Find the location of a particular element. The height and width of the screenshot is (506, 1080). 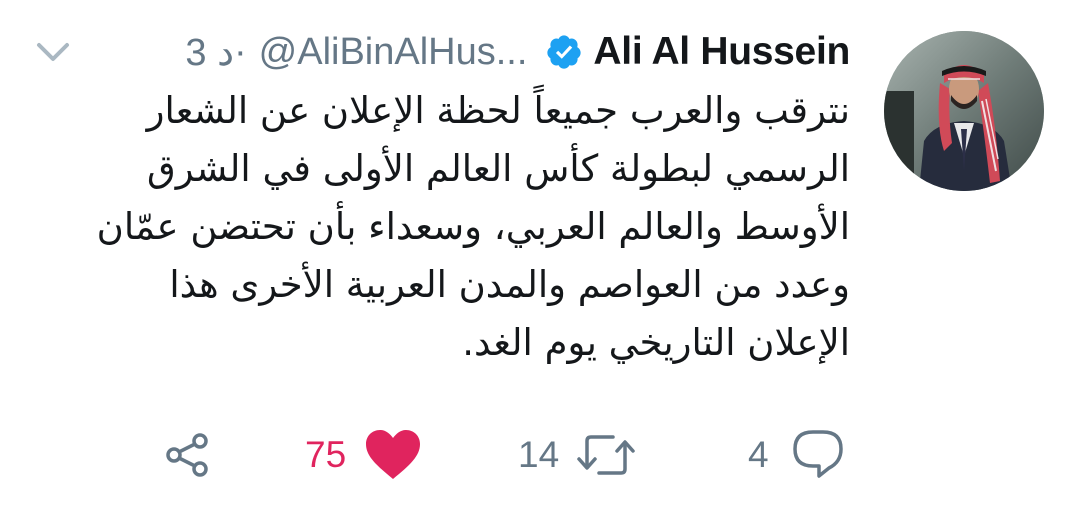

retweet-button: 14 is located at coordinates (577, 455).